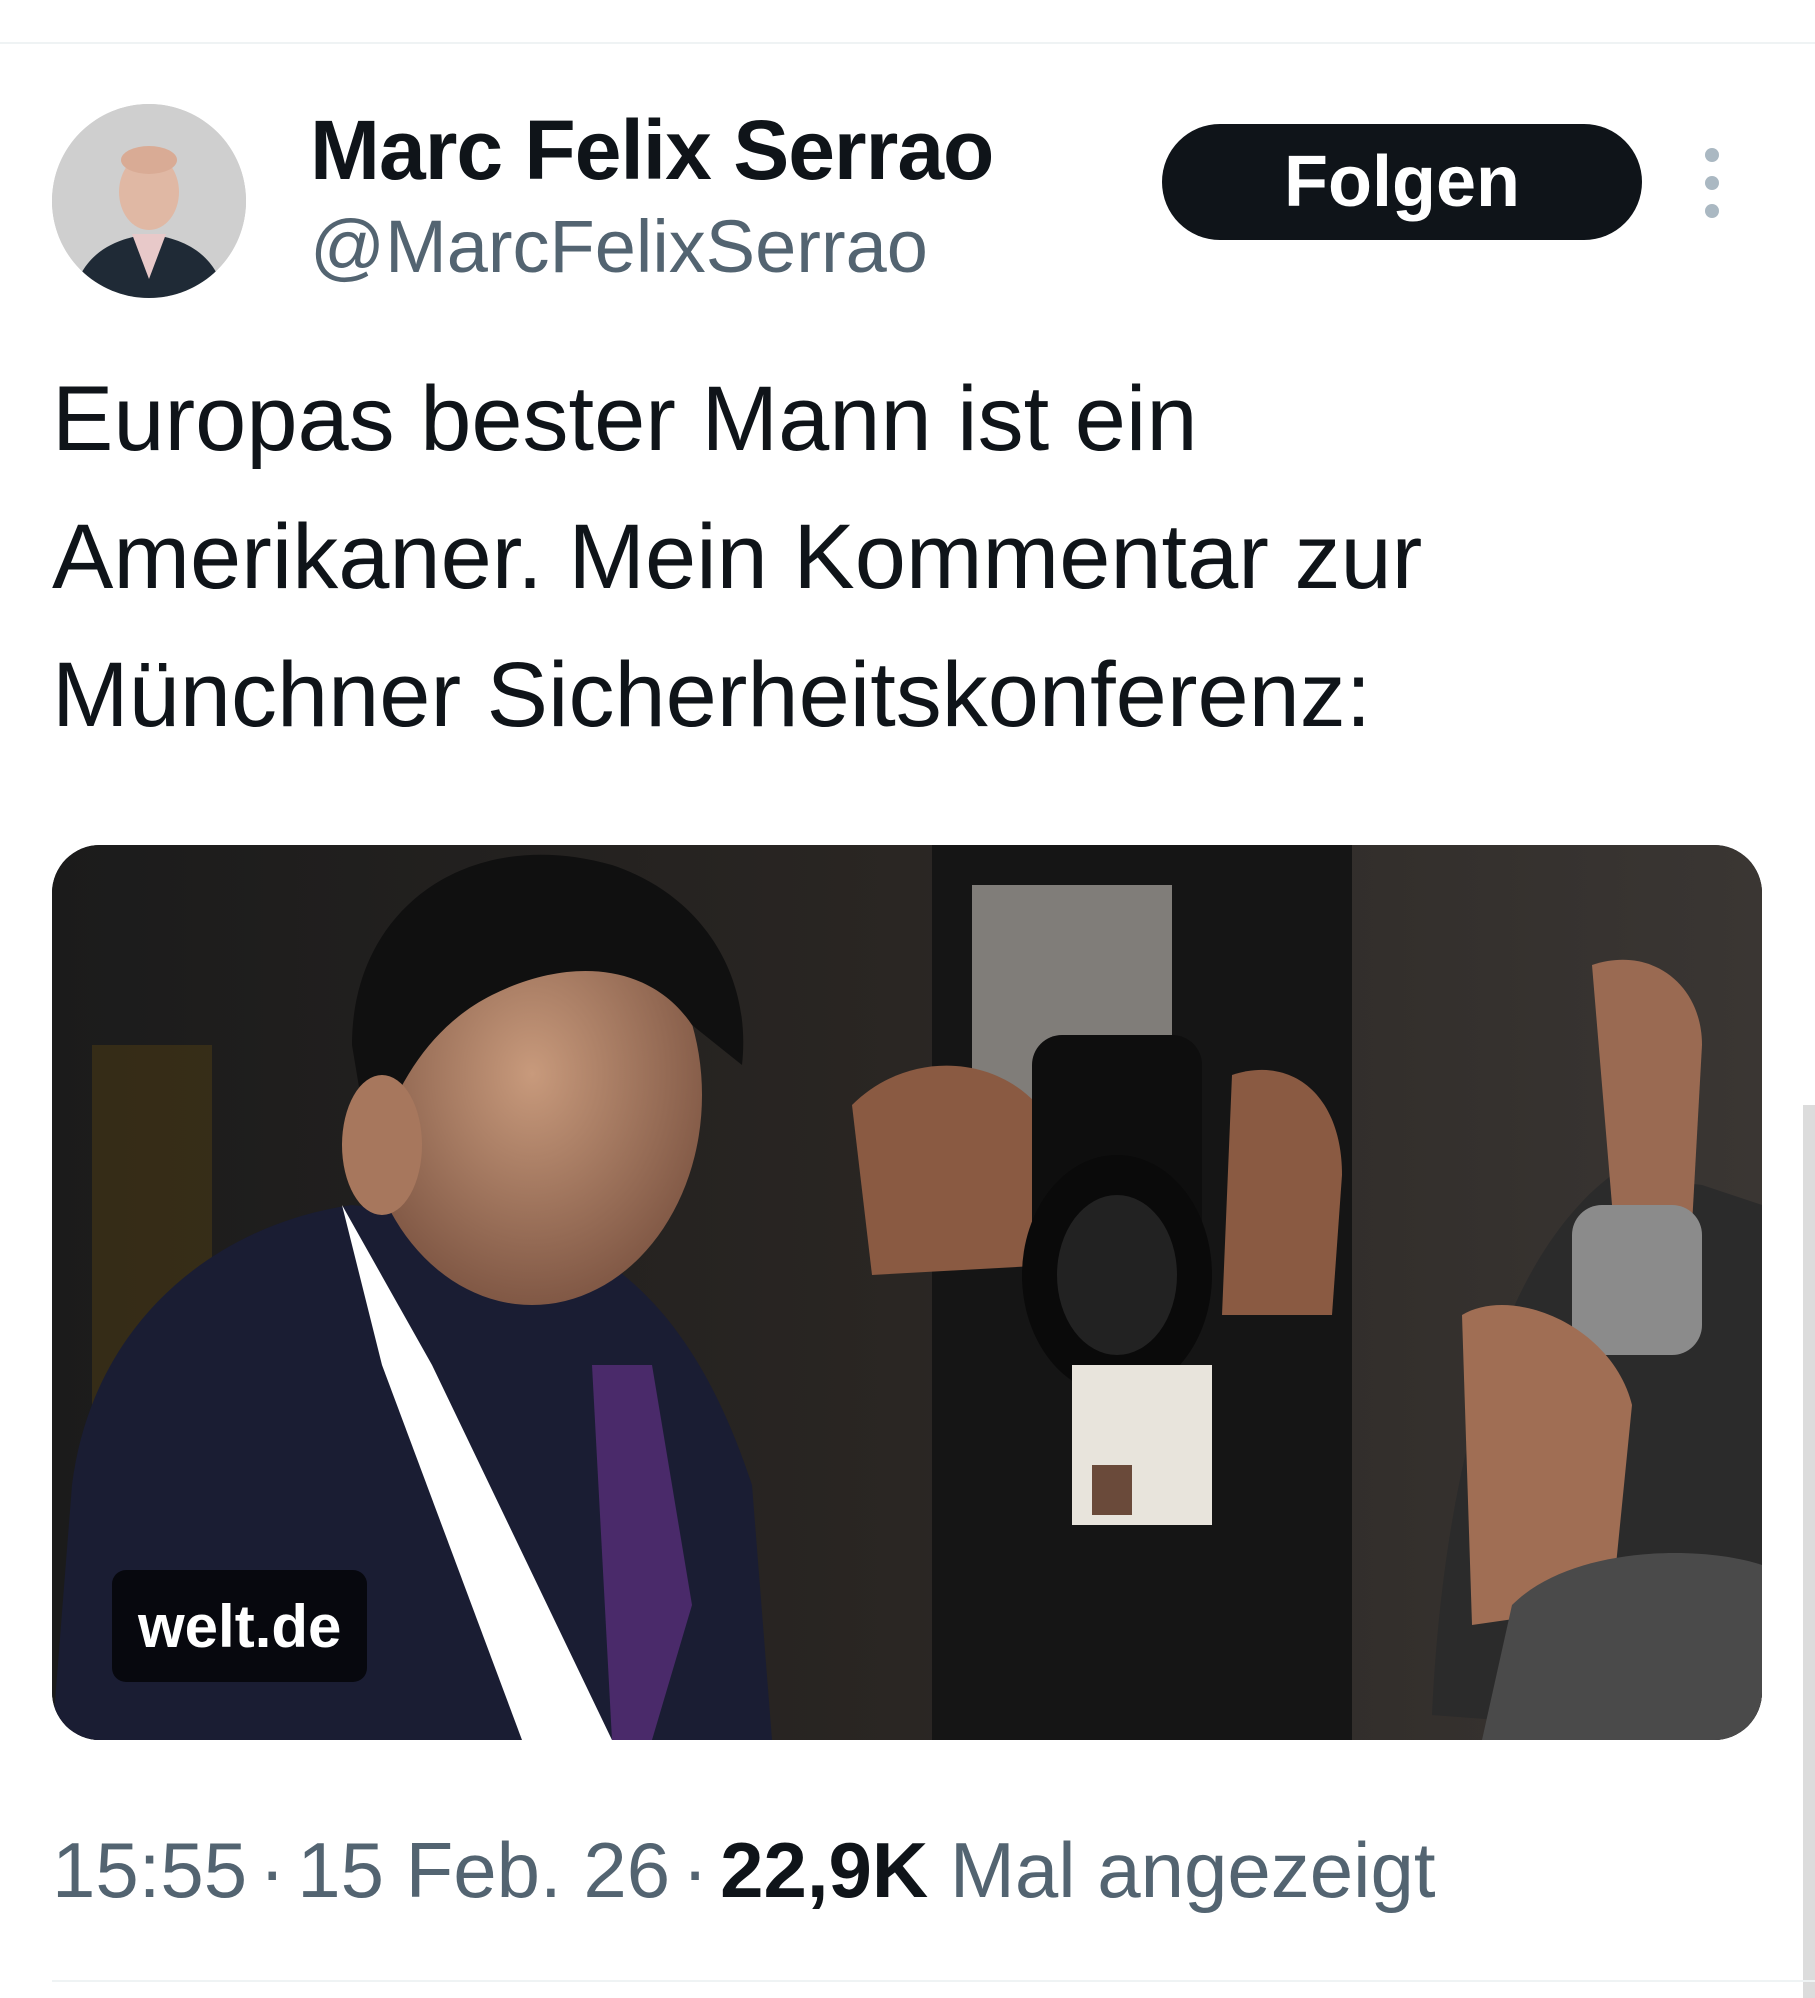 The width and height of the screenshot is (1815, 1998). Describe the element at coordinates (907, 43) in the screenshot. I see `top-divider` at that location.